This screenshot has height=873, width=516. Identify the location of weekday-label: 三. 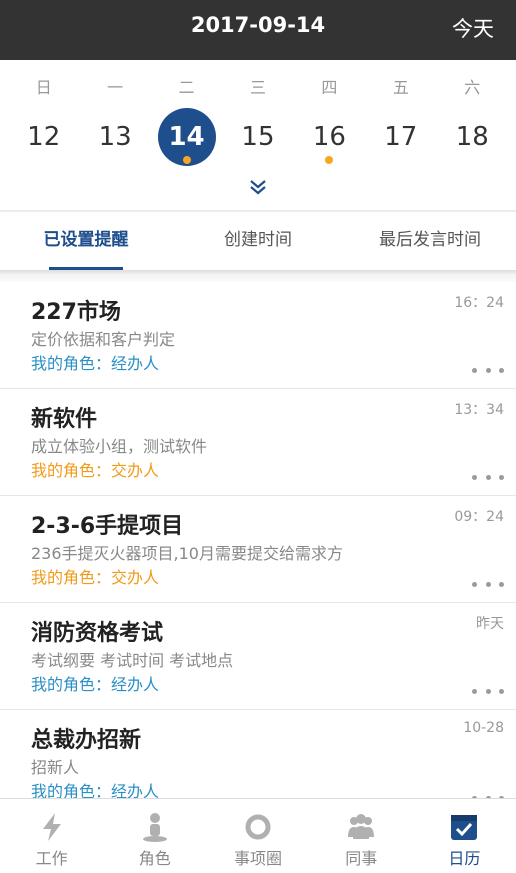
(257, 87).